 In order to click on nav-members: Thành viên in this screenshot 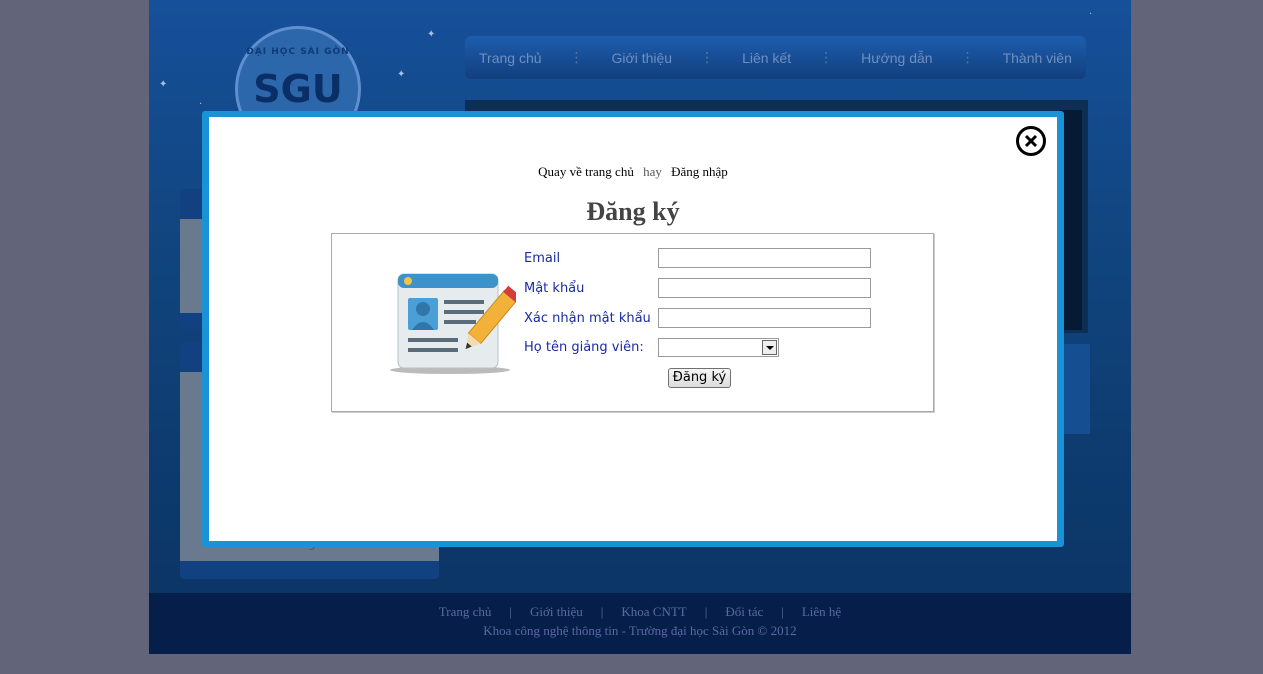, I will do `click(1037, 58)`.